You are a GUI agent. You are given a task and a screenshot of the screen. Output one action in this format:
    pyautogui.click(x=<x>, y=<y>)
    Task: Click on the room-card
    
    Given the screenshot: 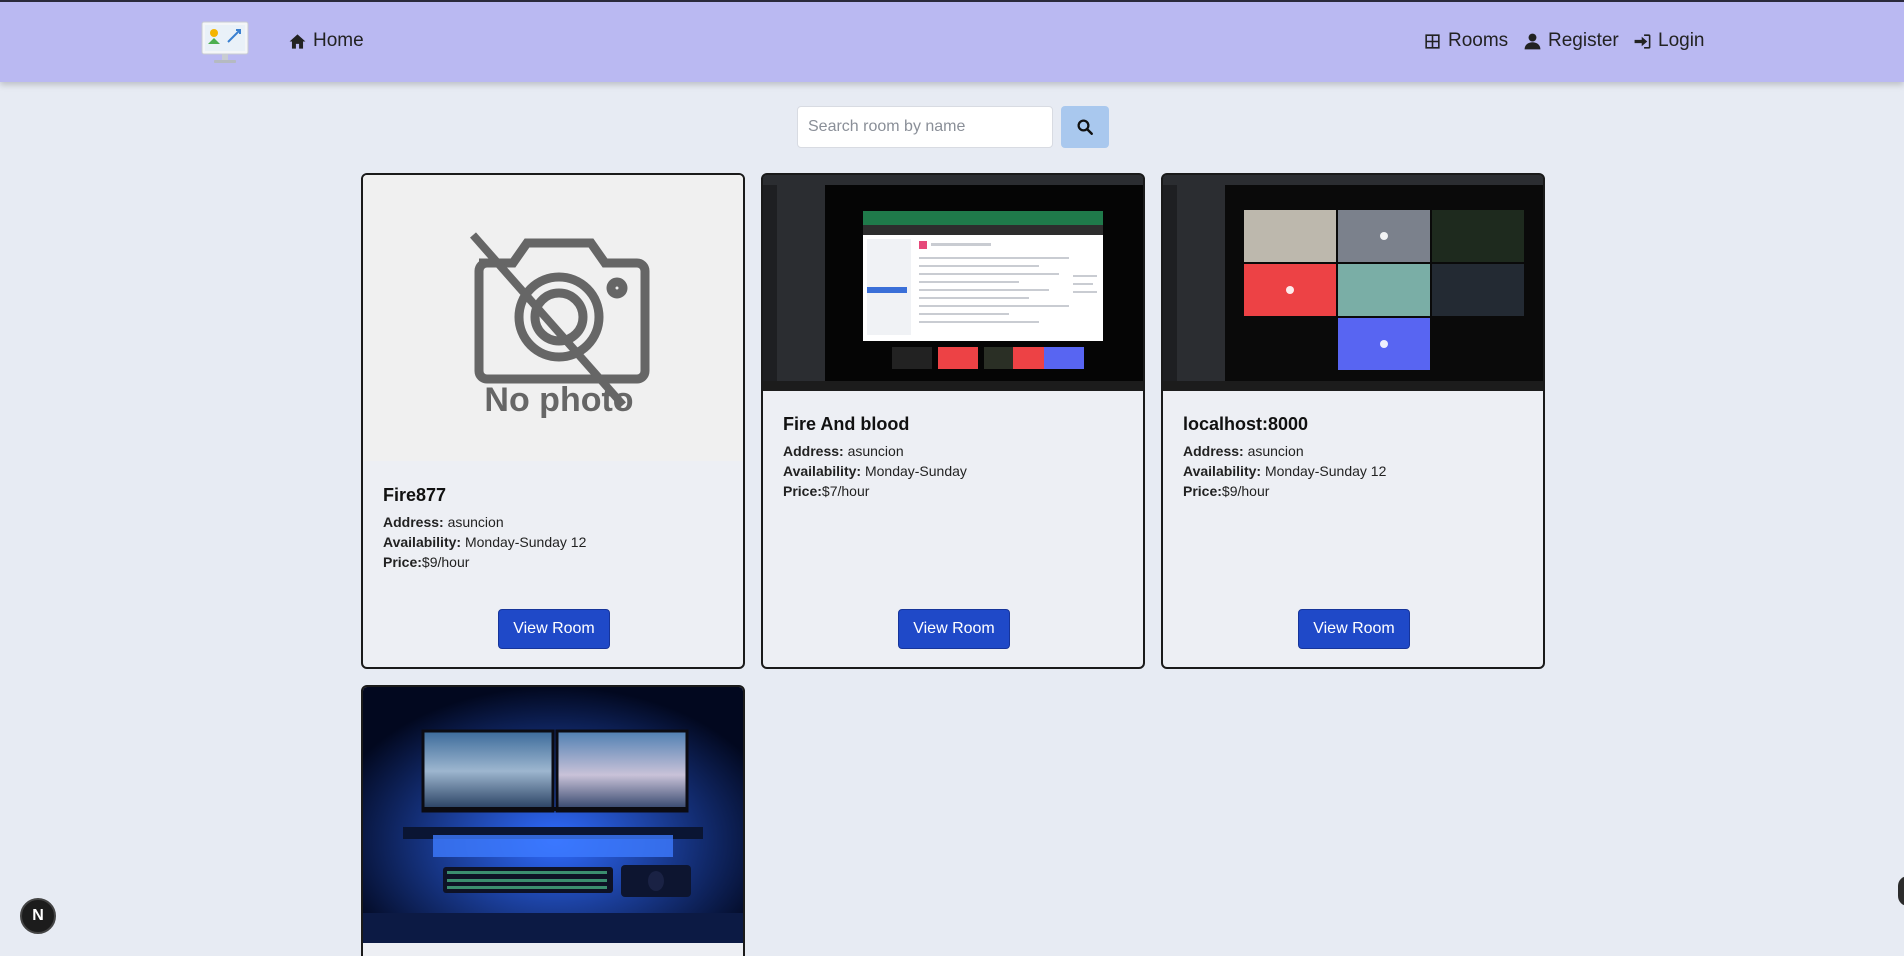 What is the action you would take?
    pyautogui.click(x=553, y=820)
    